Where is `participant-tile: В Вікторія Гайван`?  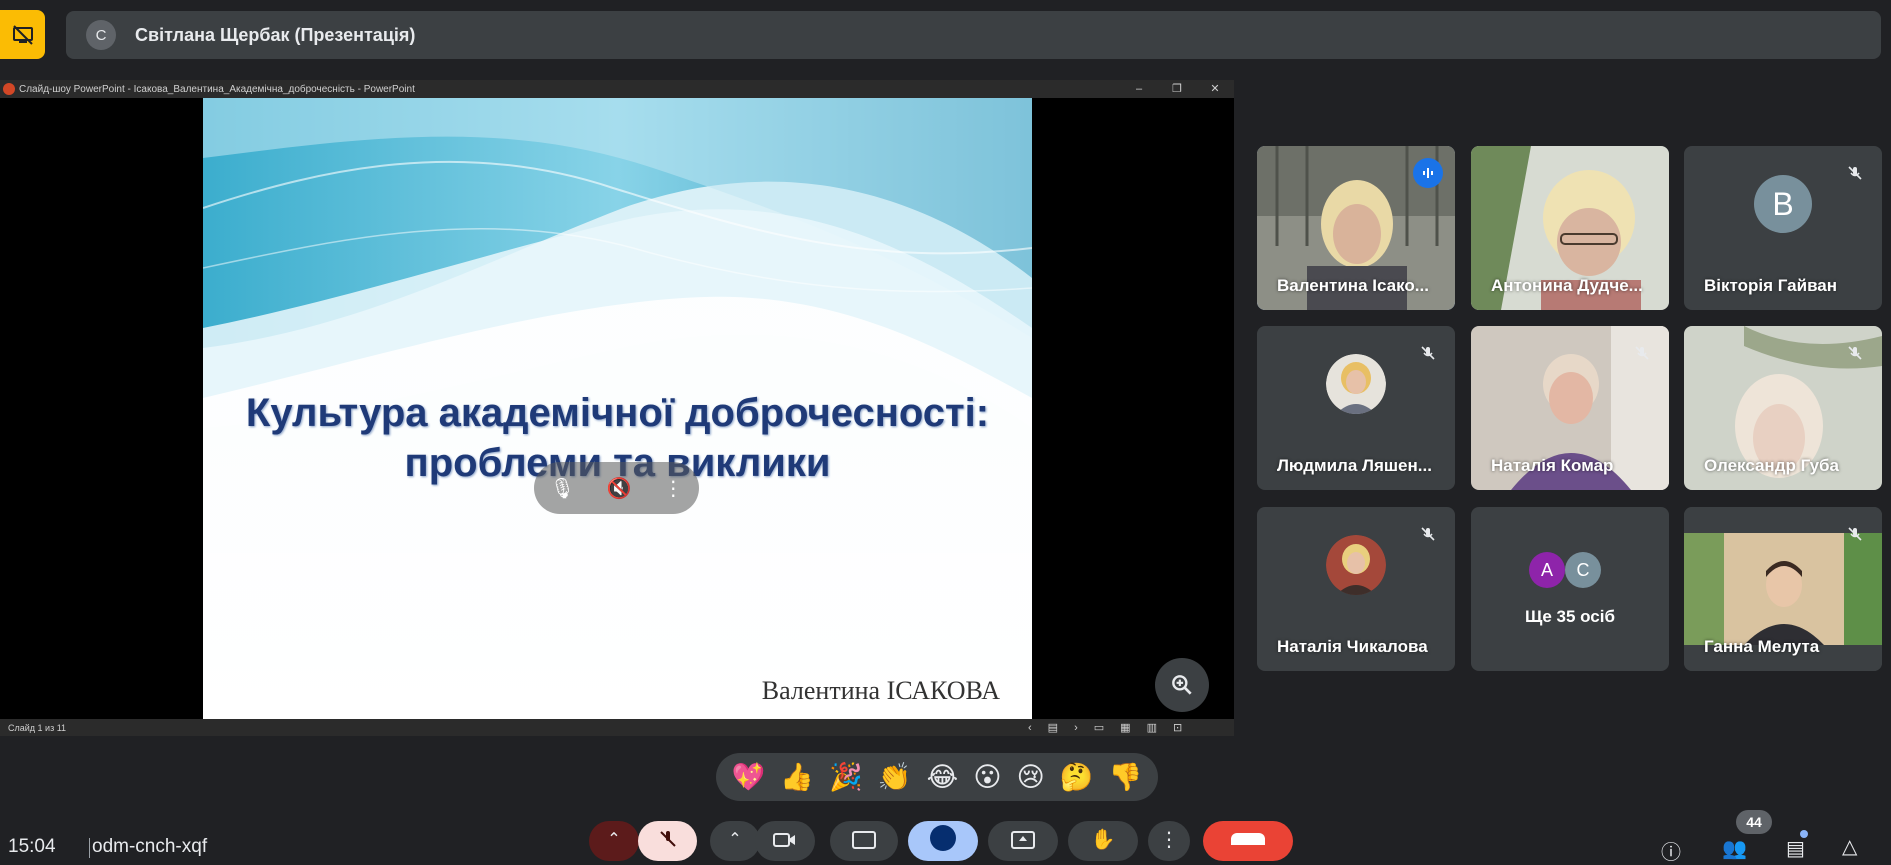 participant-tile: В Вікторія Гайван is located at coordinates (1783, 228).